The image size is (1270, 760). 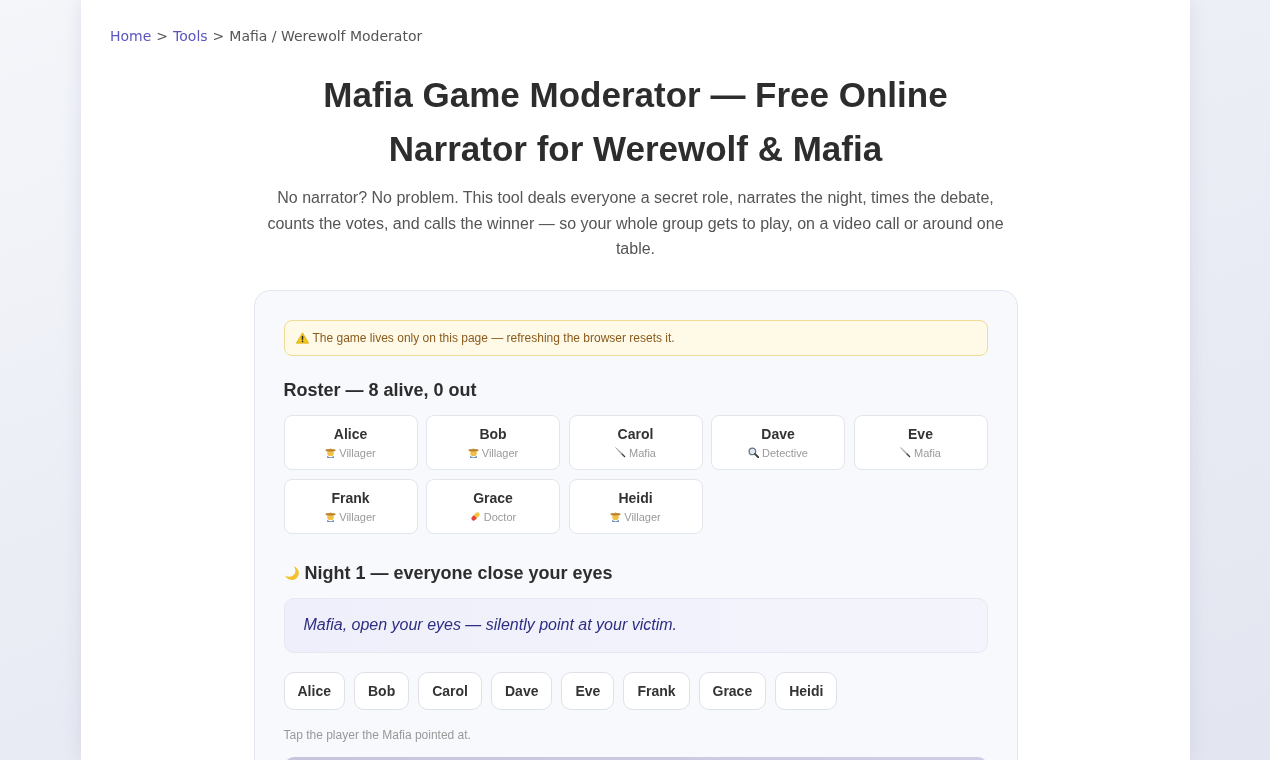 What do you see at coordinates (635, 497) in the screenshot?
I see `player-name: Heidi` at bounding box center [635, 497].